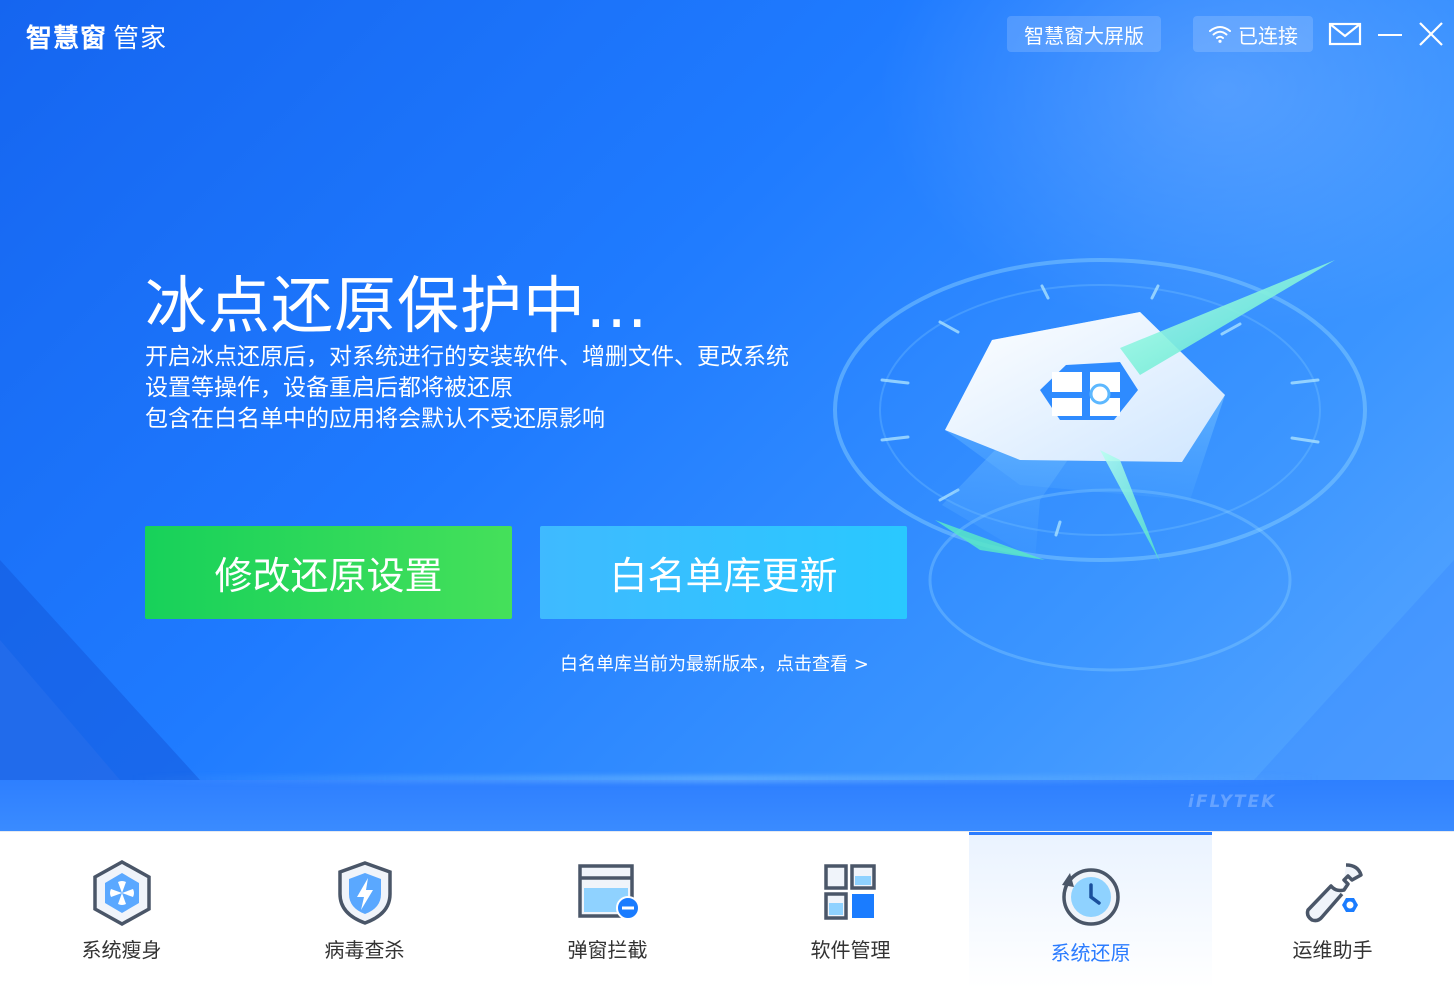 This screenshot has height=987, width=1454. I want to click on tab-ops-assistant: 运维助手, so click(1332, 909).